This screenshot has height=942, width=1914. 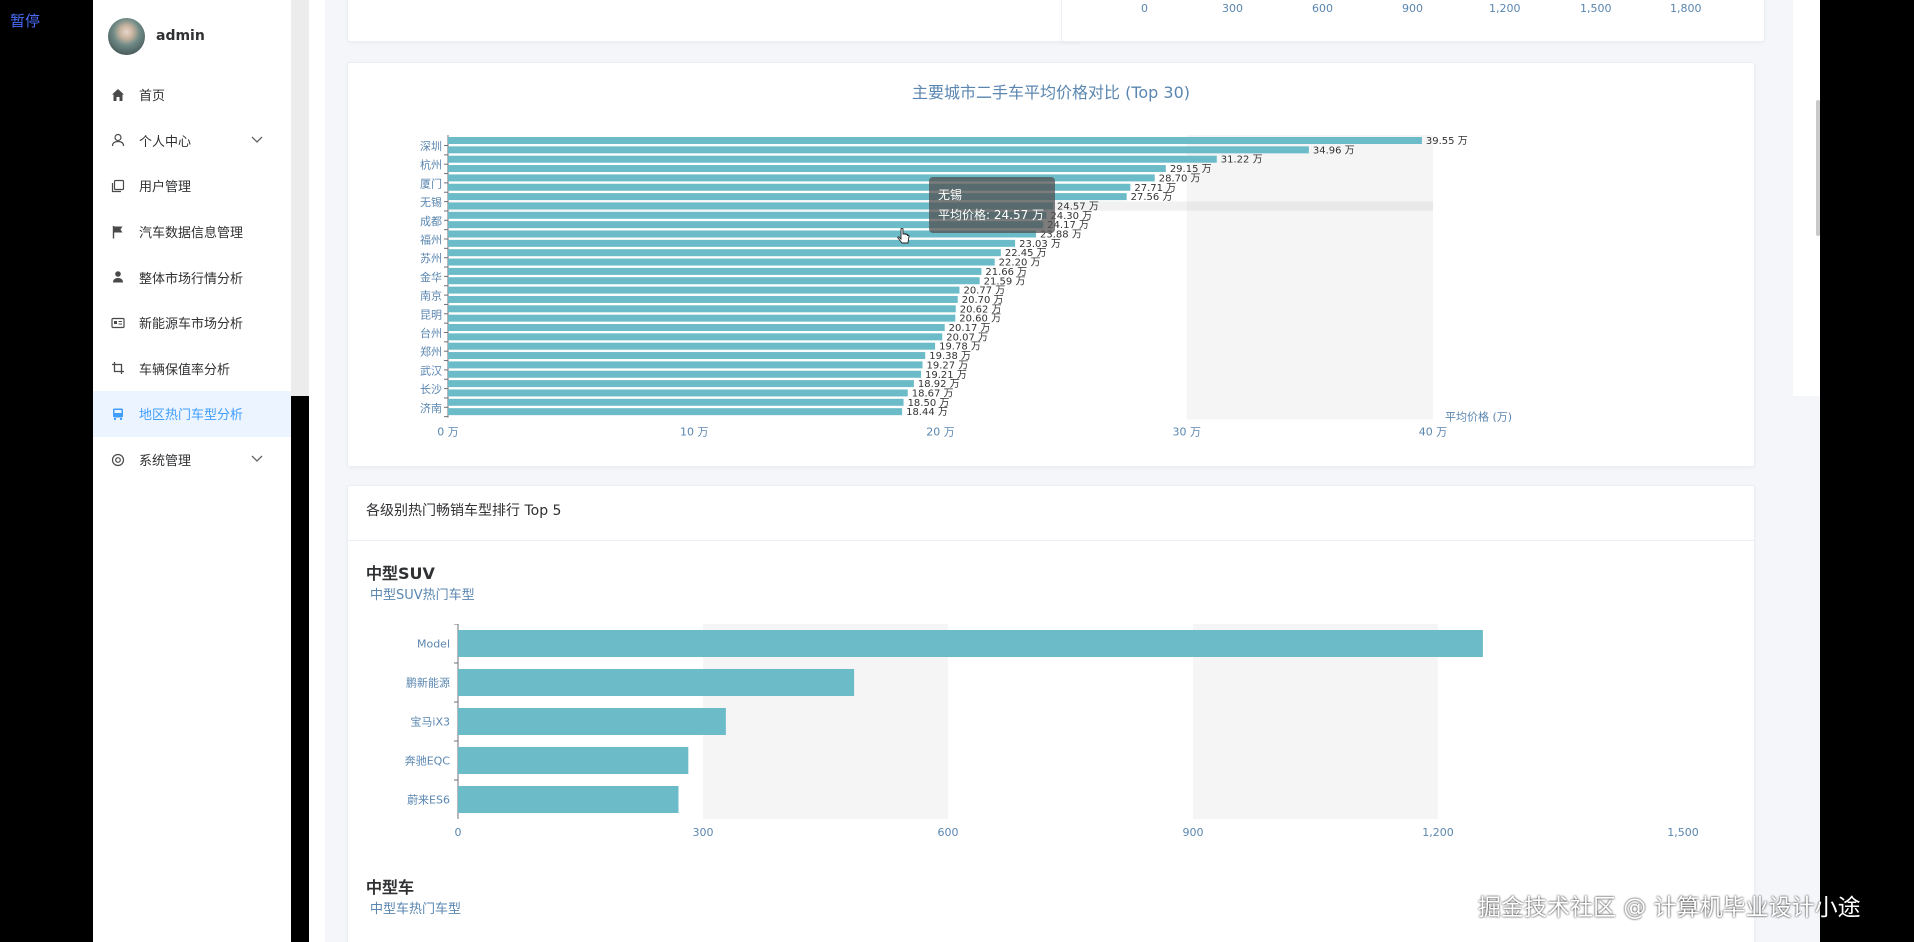 I want to click on y-tick-label: 鹏新能源, so click(x=428, y=683).